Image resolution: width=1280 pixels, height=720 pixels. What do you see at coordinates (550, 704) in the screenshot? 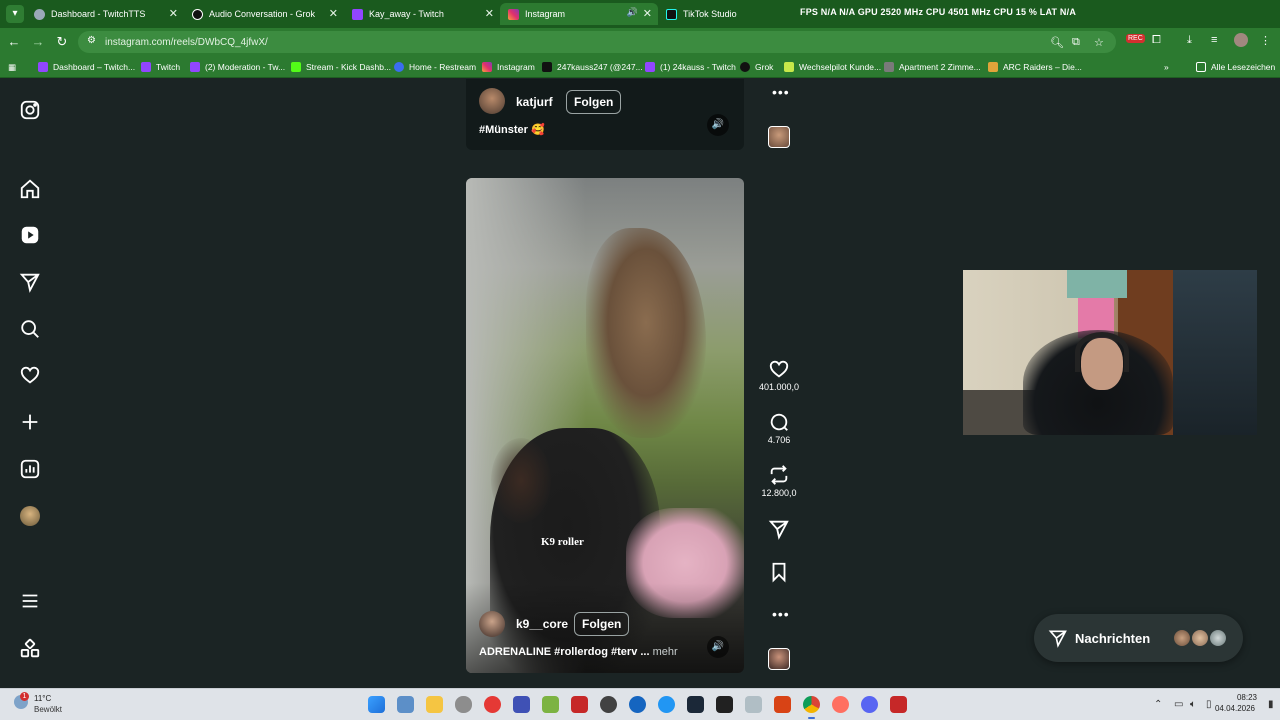
I see `layers-app-icon` at bounding box center [550, 704].